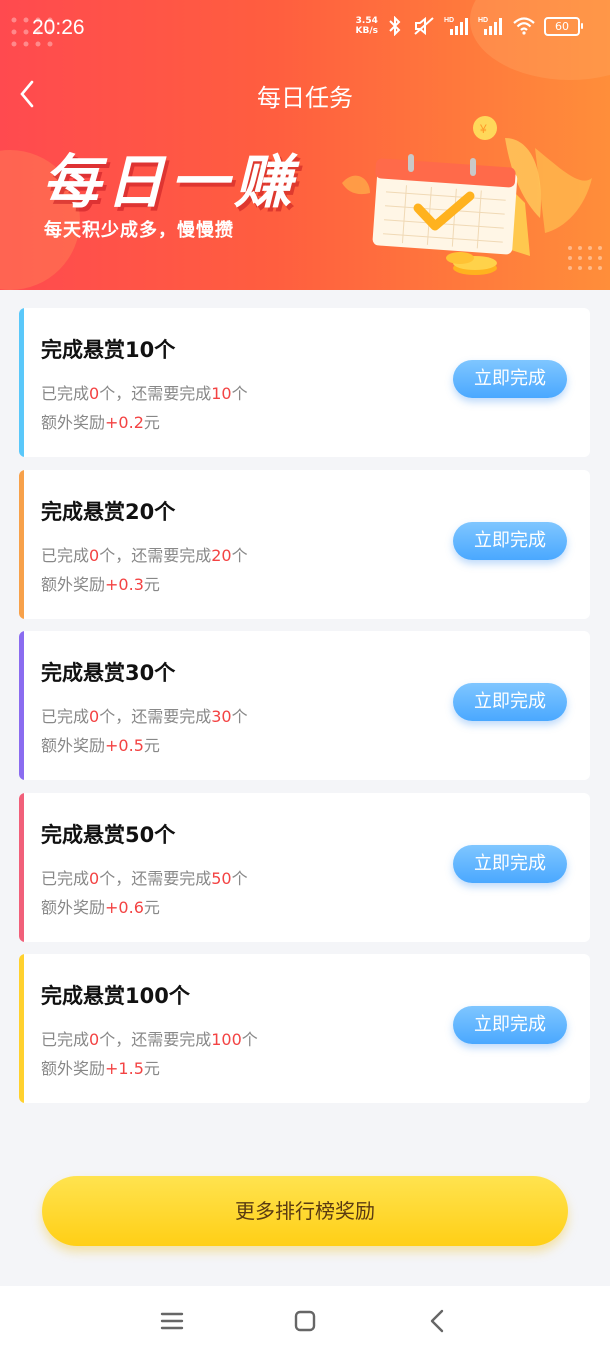 This screenshot has width=610, height=1356. Describe the element at coordinates (124, 584) in the screenshot. I see `reward-amount: +0.3` at that location.